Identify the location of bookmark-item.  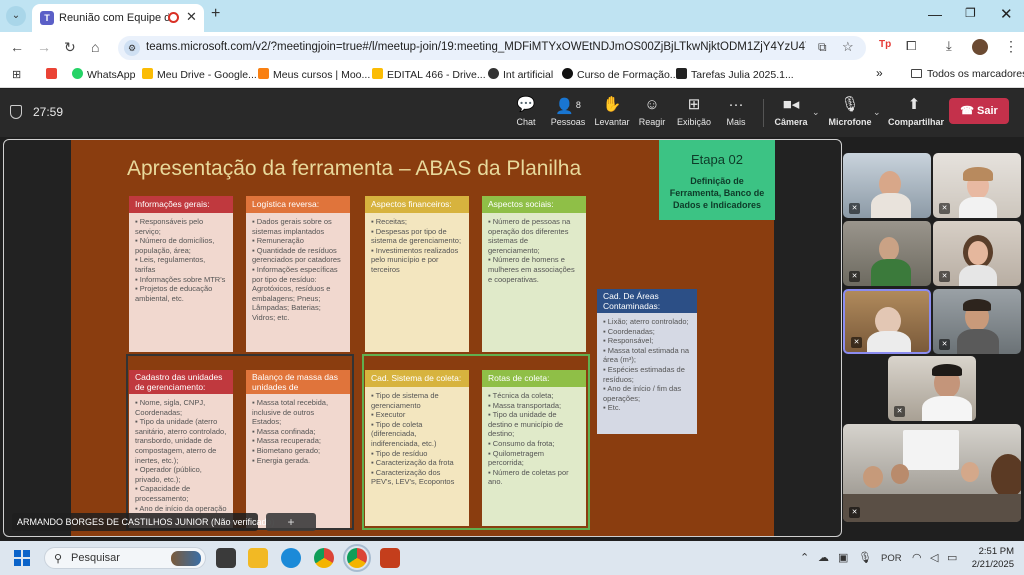
(53, 74).